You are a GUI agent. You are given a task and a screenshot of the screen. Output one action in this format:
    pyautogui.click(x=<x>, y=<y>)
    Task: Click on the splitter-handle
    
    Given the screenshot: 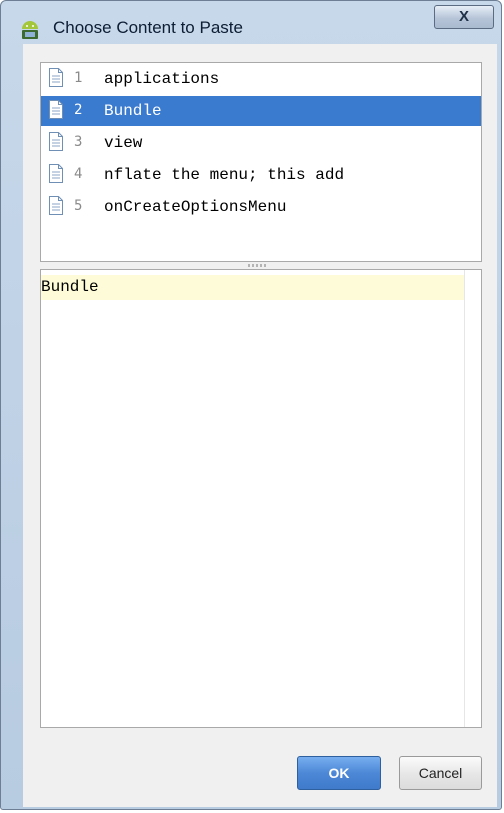 What is the action you would take?
    pyautogui.click(x=258, y=265)
    